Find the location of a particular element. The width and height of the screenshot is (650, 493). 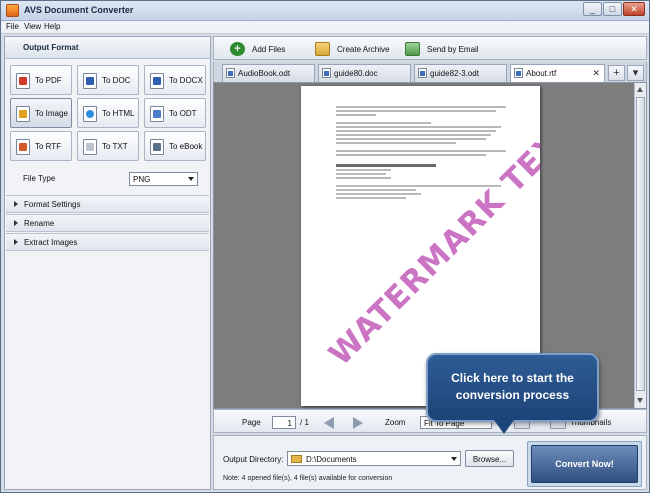

tab-guide80: guide80.doc is located at coordinates (364, 73).